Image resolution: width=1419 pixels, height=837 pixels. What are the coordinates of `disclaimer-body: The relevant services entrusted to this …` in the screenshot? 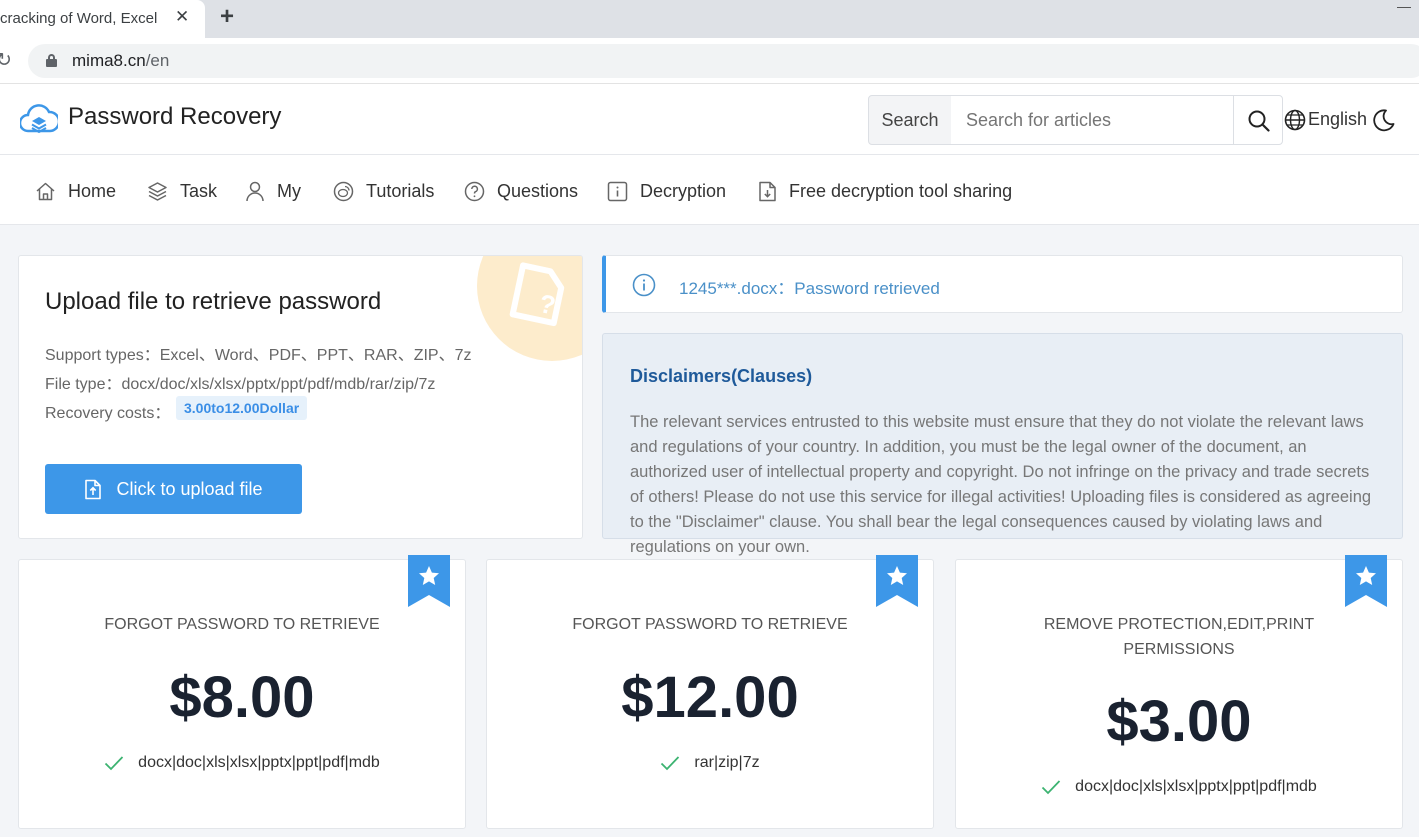 It's located at (1001, 484).